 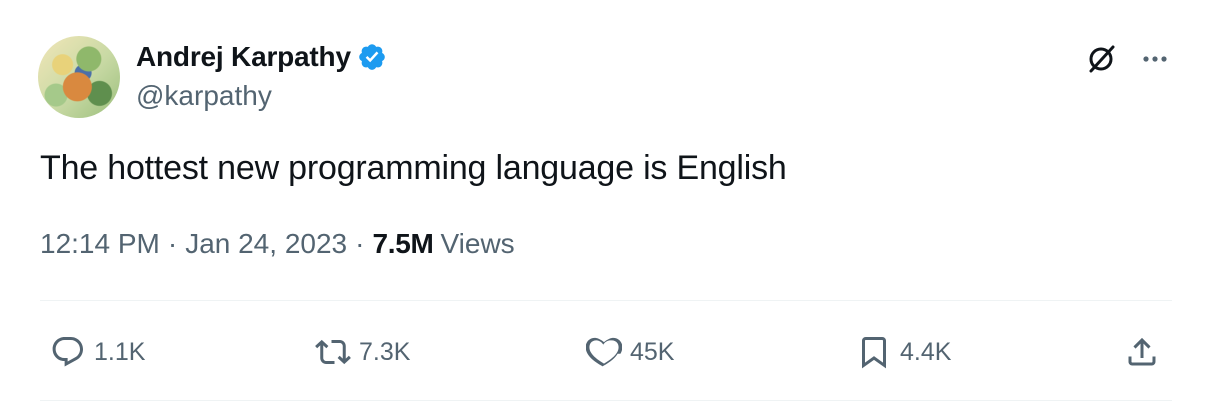 I want to click on author-display-name: Andrej Karpathy, so click(x=243, y=57).